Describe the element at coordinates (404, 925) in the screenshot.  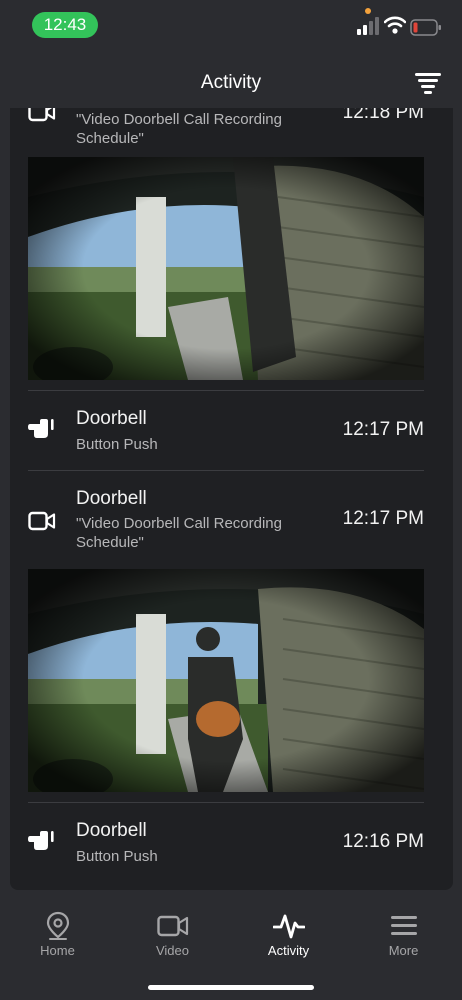
I see `hamburger-menu-icon` at that location.